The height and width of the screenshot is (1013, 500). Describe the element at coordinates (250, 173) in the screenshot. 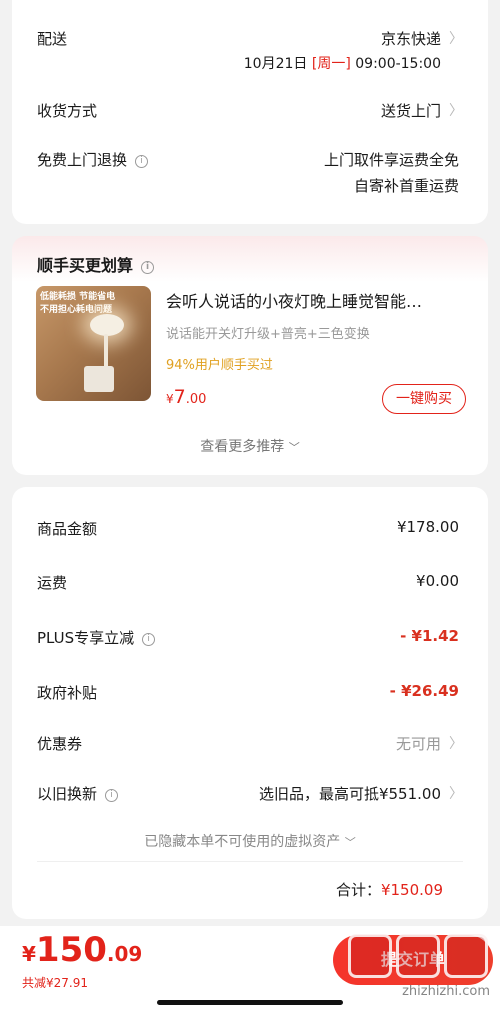

I see `free-return-row: 免费上门退换 i 上门取件享运费全免 自寄补首重运费` at that location.